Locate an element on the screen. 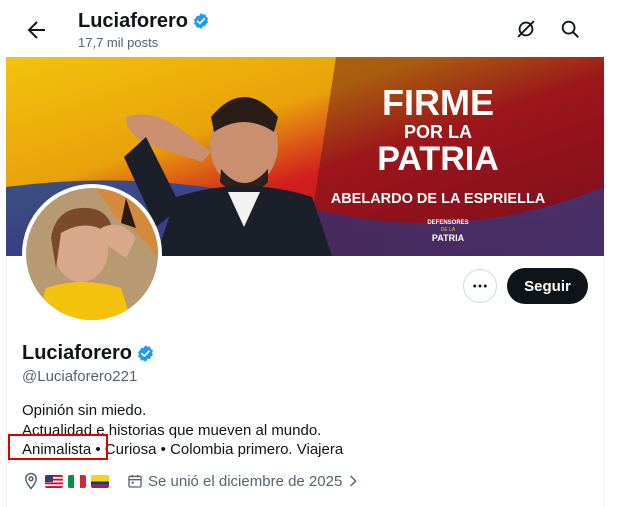 The height and width of the screenshot is (507, 622). italy-flag-icon is located at coordinates (77, 481).